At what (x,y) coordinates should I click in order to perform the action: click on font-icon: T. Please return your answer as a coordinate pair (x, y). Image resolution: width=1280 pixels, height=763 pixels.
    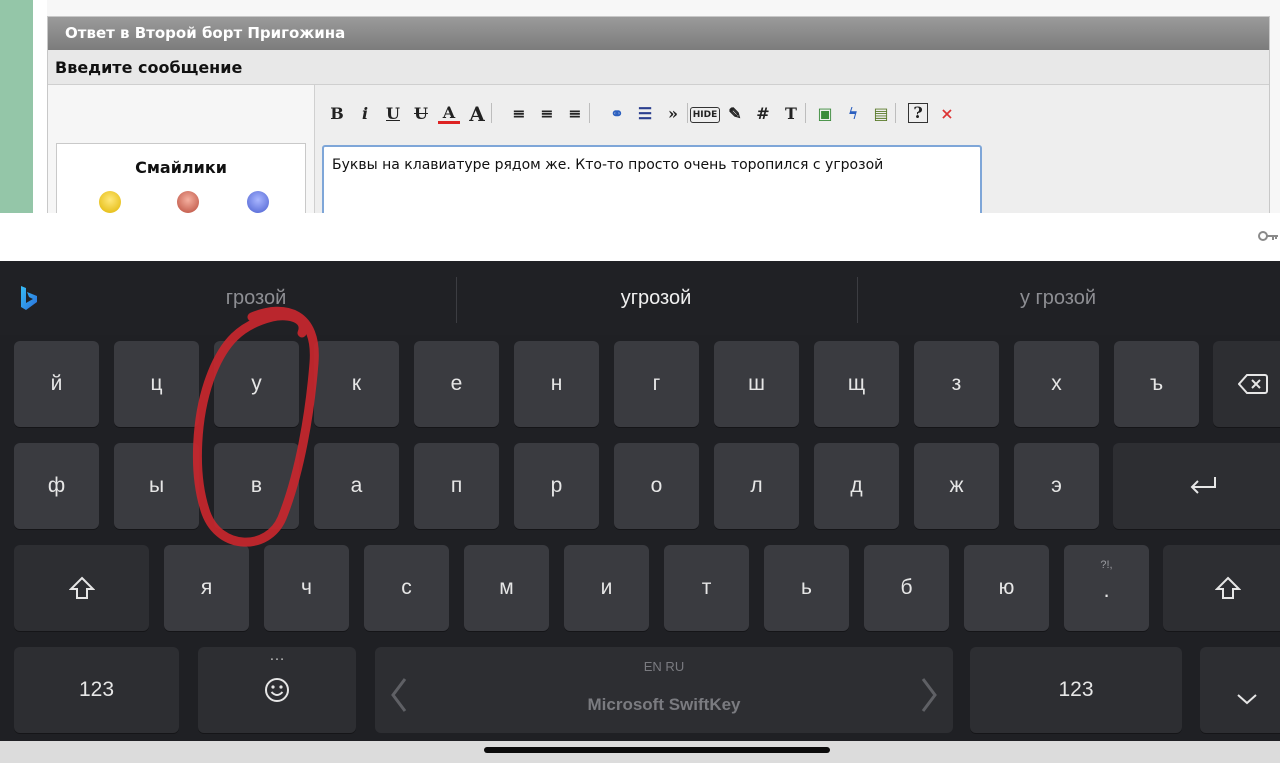
    Looking at the image, I should click on (791, 114).